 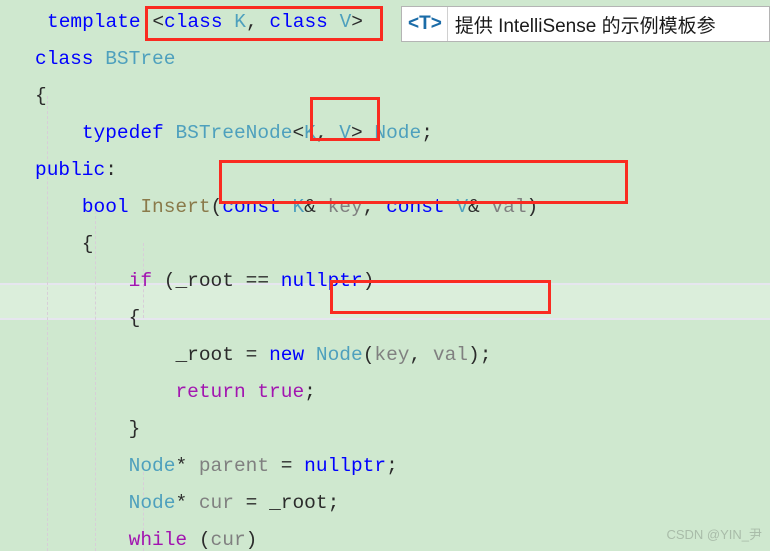 What do you see at coordinates (257, 281) in the screenshot?
I see `code-token: ==` at bounding box center [257, 281].